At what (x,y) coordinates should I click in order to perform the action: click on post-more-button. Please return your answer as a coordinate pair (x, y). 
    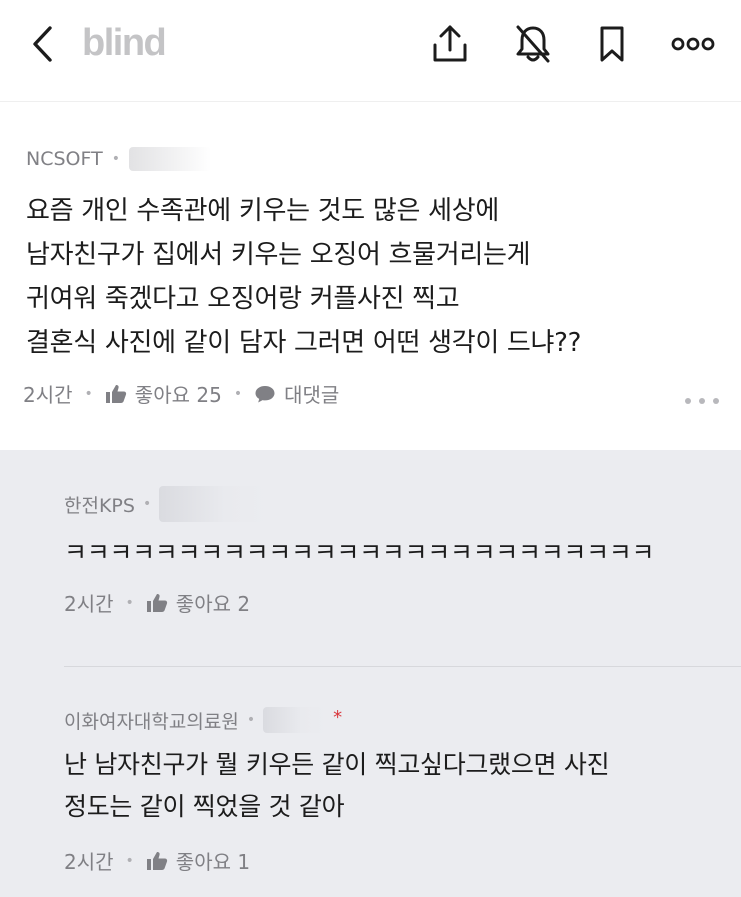
    Looking at the image, I should click on (702, 401).